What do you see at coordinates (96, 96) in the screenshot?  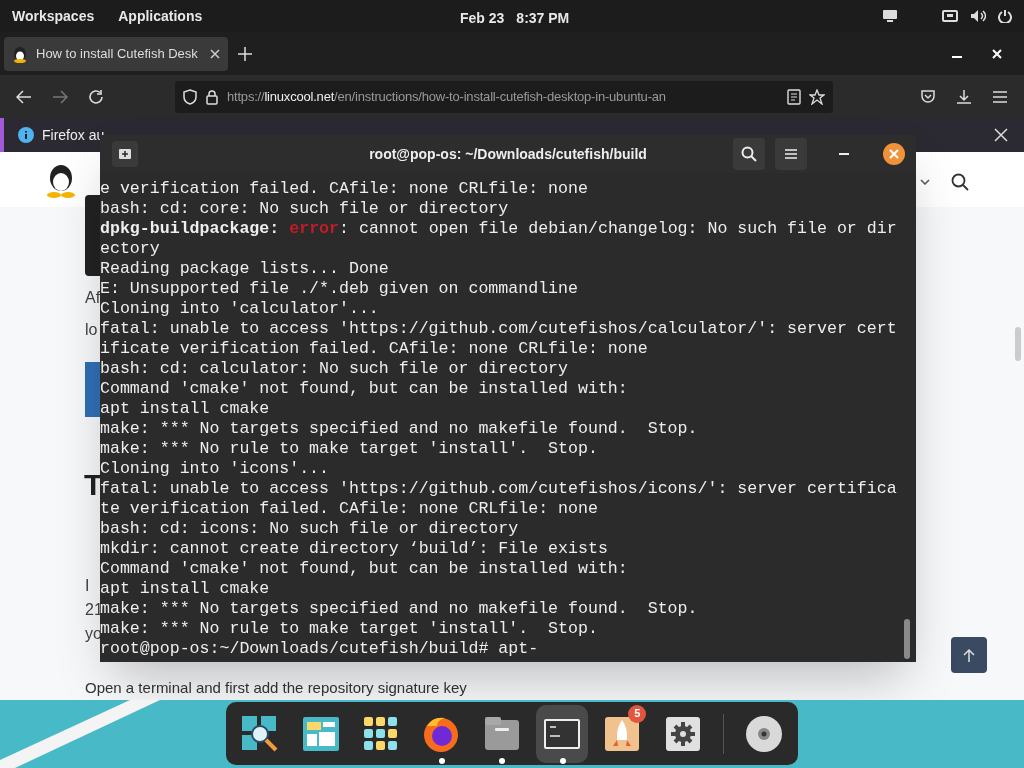 I see `reload-icon` at bounding box center [96, 96].